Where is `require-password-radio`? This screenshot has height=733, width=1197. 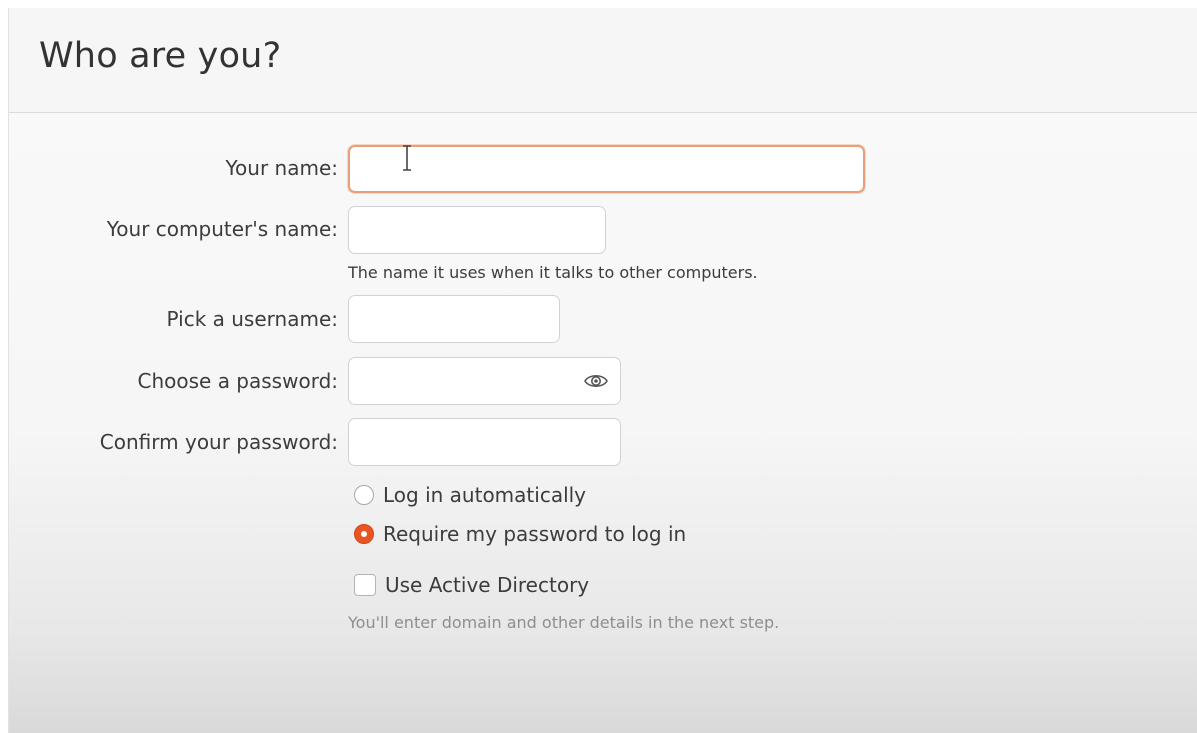 require-password-radio is located at coordinates (364, 534).